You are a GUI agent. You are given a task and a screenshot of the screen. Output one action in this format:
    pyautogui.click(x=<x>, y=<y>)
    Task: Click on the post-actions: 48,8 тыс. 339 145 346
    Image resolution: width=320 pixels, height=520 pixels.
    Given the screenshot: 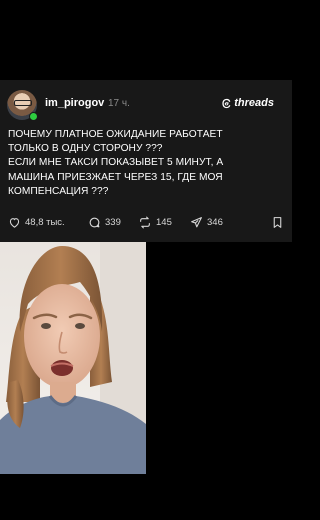 What is the action you would take?
    pyautogui.click(x=146, y=224)
    